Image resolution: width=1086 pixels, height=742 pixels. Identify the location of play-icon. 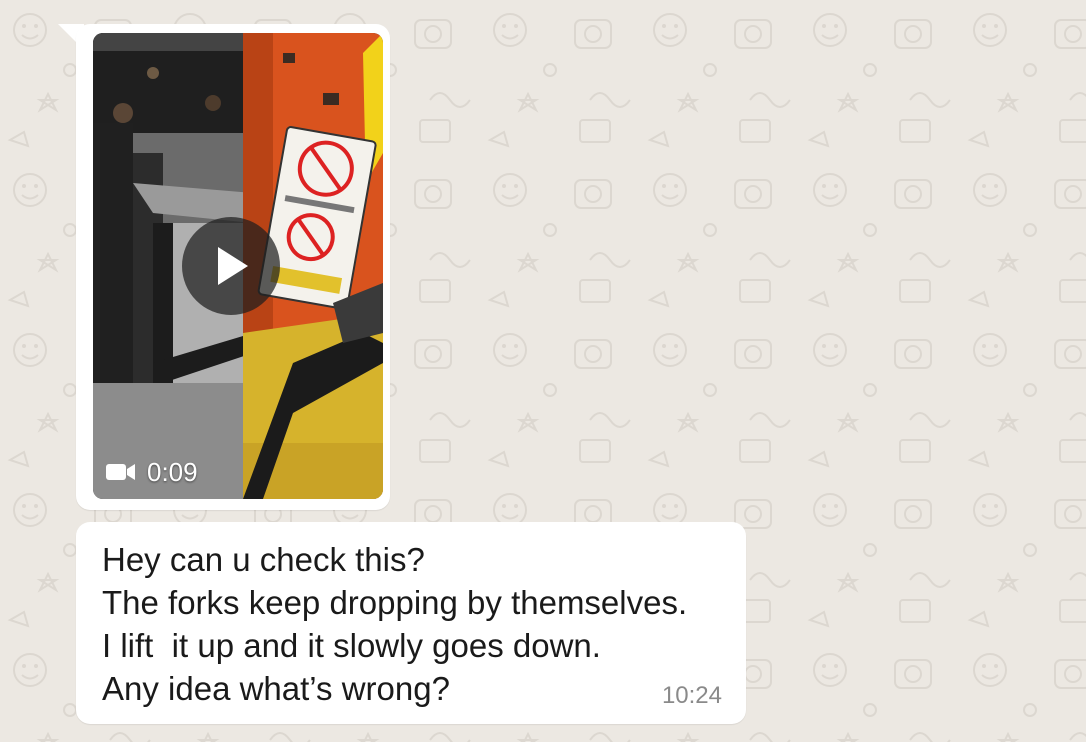
(233, 266).